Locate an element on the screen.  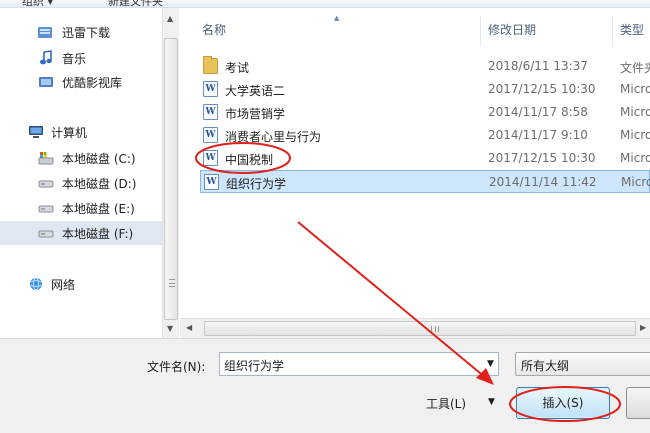
command-toolbar: 组织 ▾ 新建文件夹 is located at coordinates (325, 4).